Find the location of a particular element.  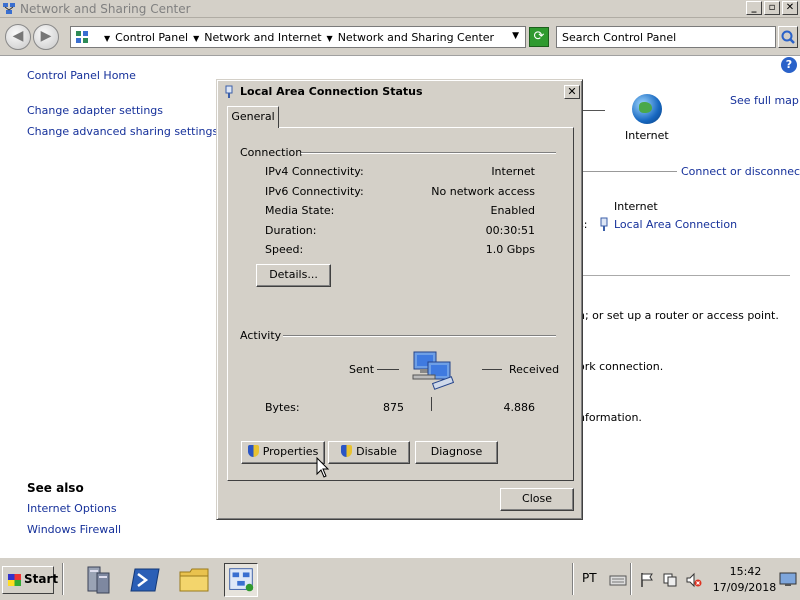

local-area-connection-link: Local Area Connection is located at coordinates (675, 224).